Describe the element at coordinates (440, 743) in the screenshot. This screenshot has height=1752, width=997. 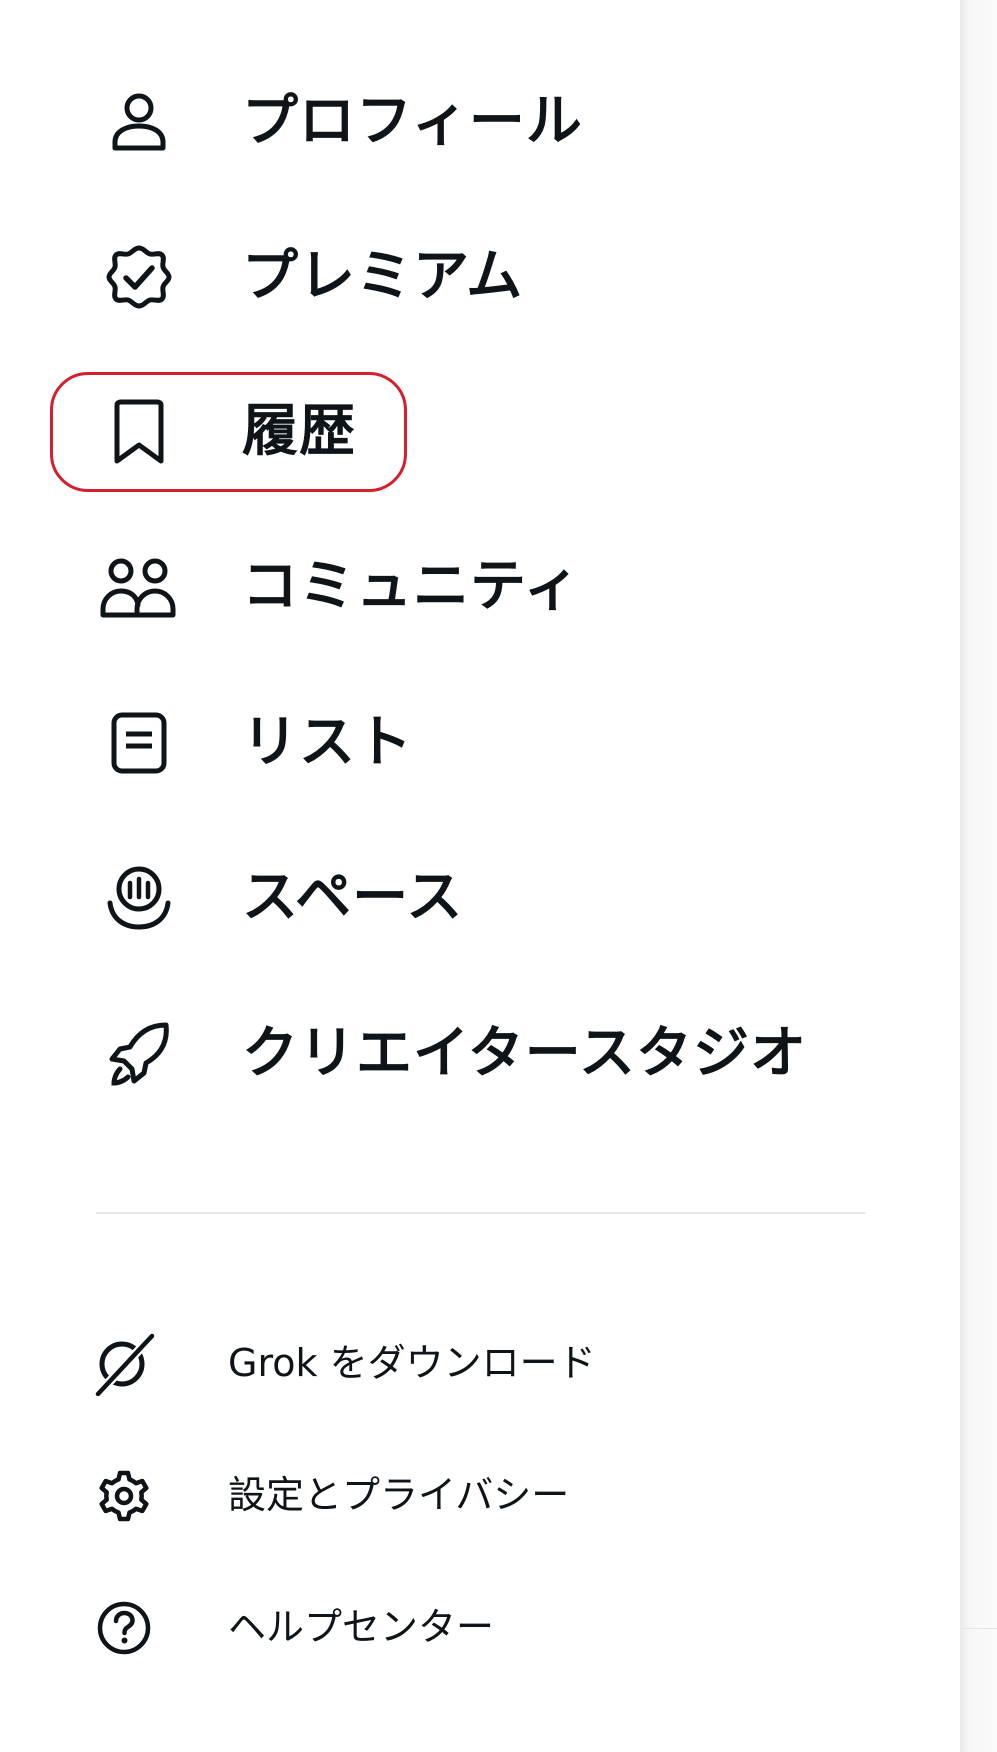
I see `menu-item-lists: リスト` at that location.